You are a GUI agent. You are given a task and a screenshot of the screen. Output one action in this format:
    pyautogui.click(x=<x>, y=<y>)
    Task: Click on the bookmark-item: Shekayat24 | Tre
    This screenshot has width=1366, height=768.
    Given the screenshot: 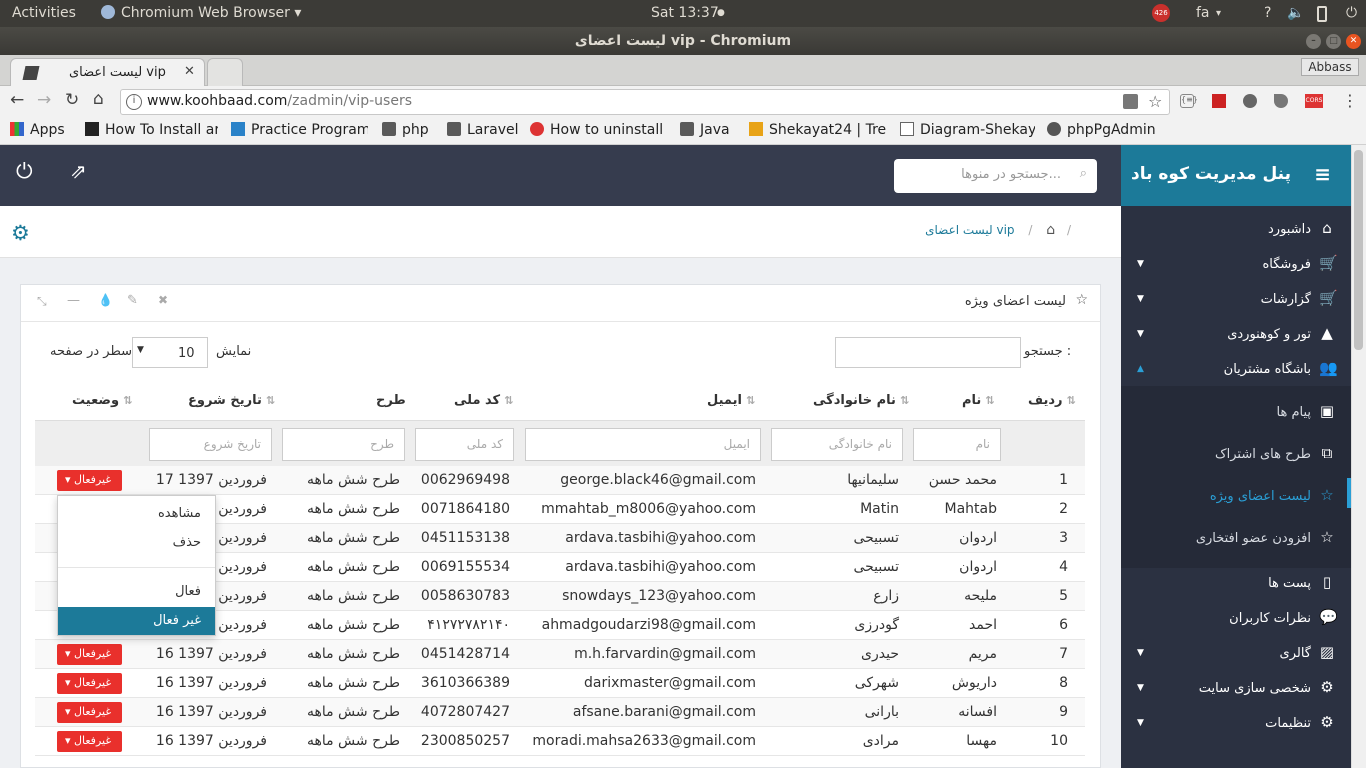 What is the action you would take?
    pyautogui.click(x=817, y=130)
    